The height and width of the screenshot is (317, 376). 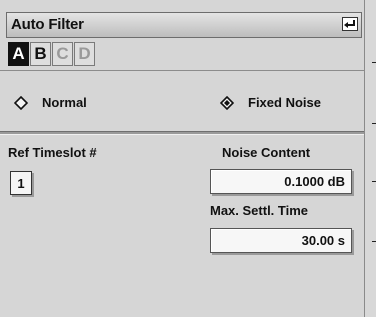 What do you see at coordinates (350, 24) in the screenshot?
I see `return-arrow-icon` at bounding box center [350, 24].